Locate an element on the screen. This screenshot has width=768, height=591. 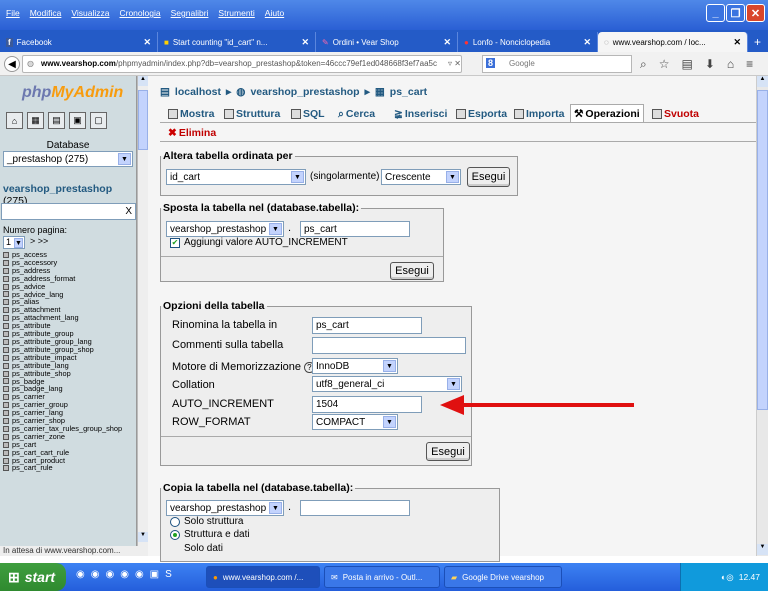
quicklaunch-icon: S is located at coordinates (168, 574).